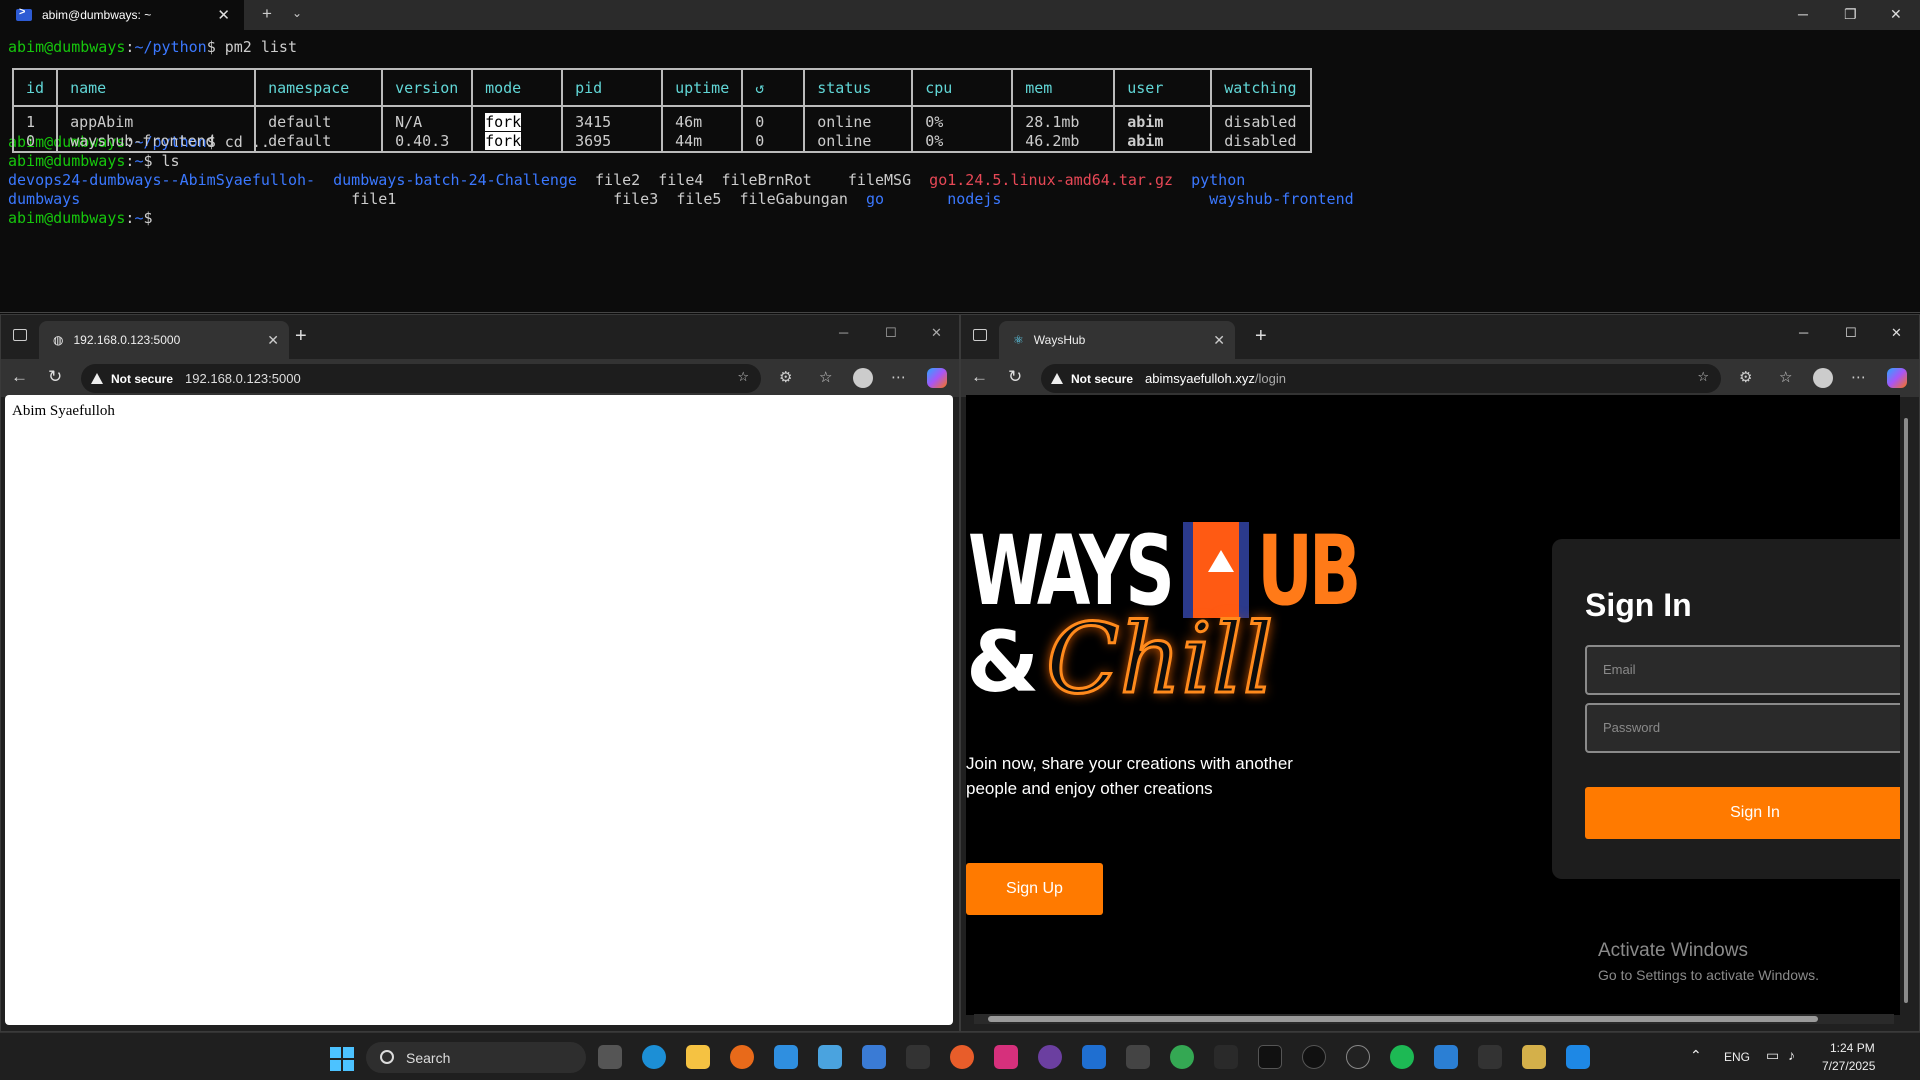  I want to click on pm2-header: watching, so click(1261, 87).